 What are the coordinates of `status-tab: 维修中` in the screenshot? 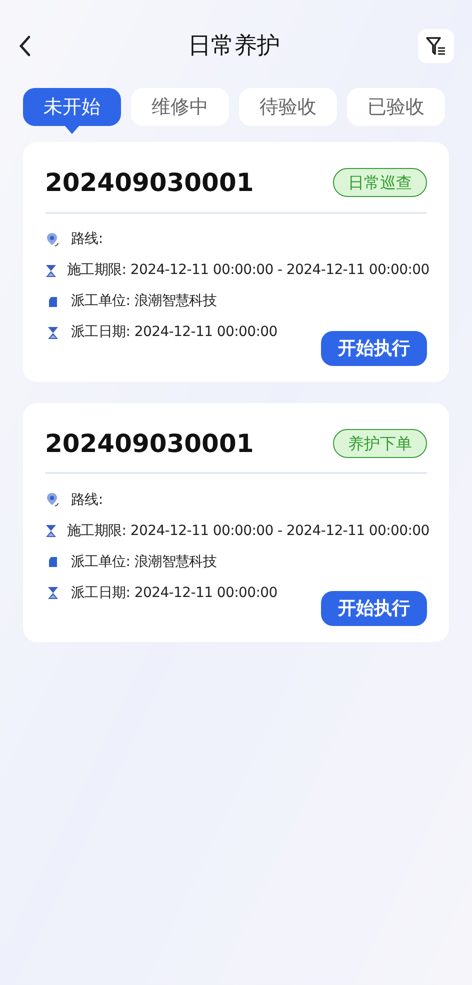 It's located at (180, 107).